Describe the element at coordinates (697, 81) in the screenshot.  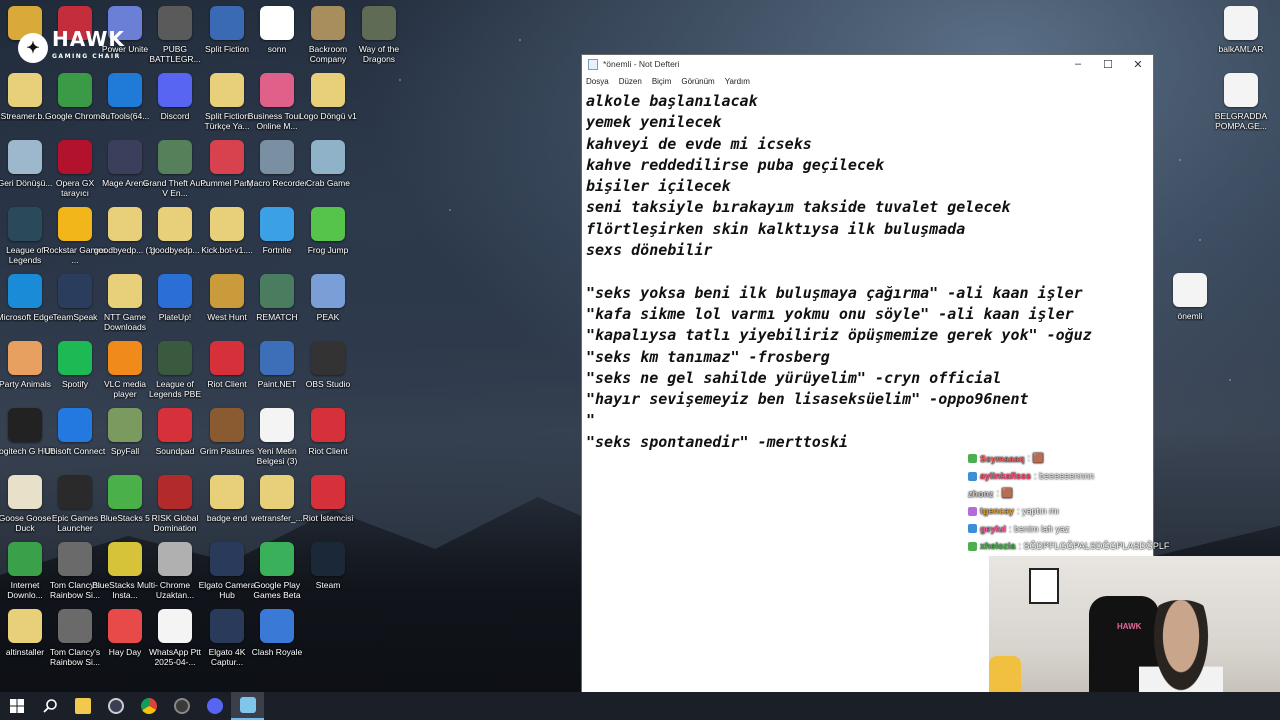
I see `menu-gorunum: Görünüm` at that location.